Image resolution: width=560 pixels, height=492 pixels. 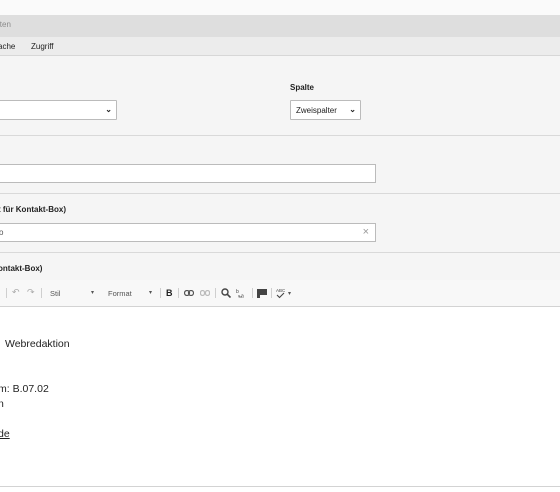 What do you see at coordinates (302, 87) in the screenshot?
I see `spalte-label: Spalte` at bounding box center [302, 87].